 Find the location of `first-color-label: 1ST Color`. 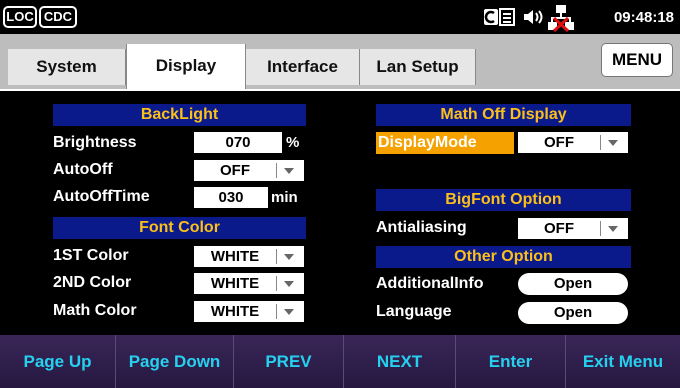

first-color-label: 1ST Color is located at coordinates (91, 255).